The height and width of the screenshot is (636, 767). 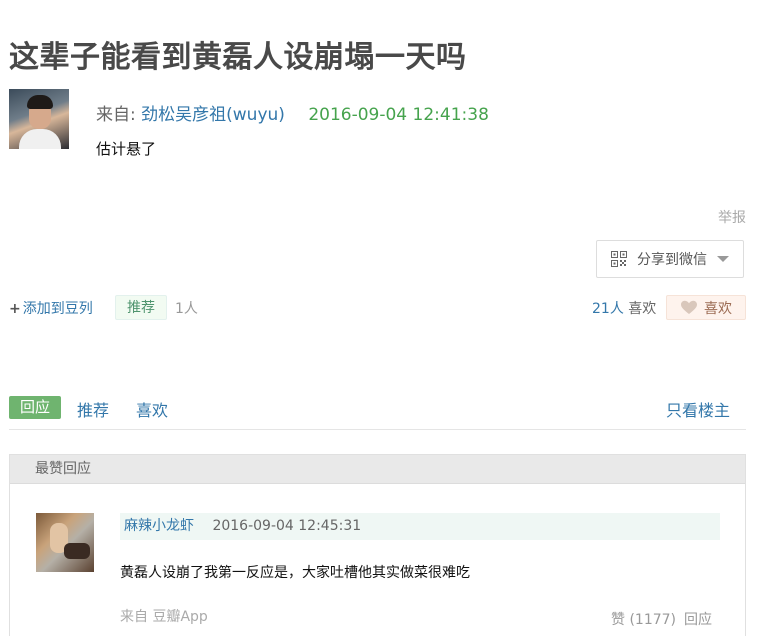 I want to click on tab-recommend: 推荐, so click(x=93, y=409).